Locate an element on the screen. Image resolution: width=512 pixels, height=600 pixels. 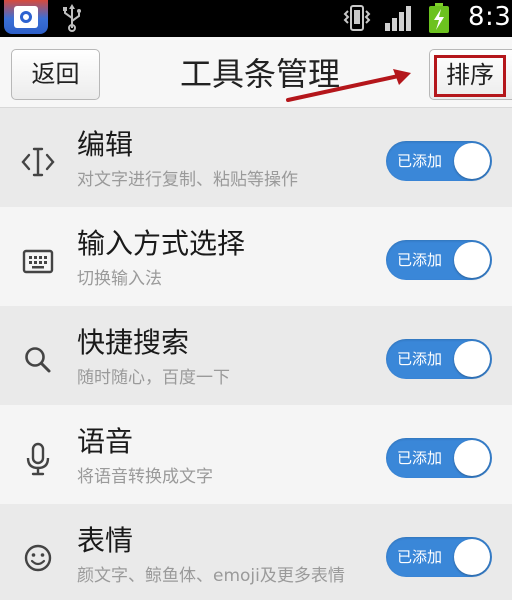
keyboard-icon is located at coordinates (38, 261).